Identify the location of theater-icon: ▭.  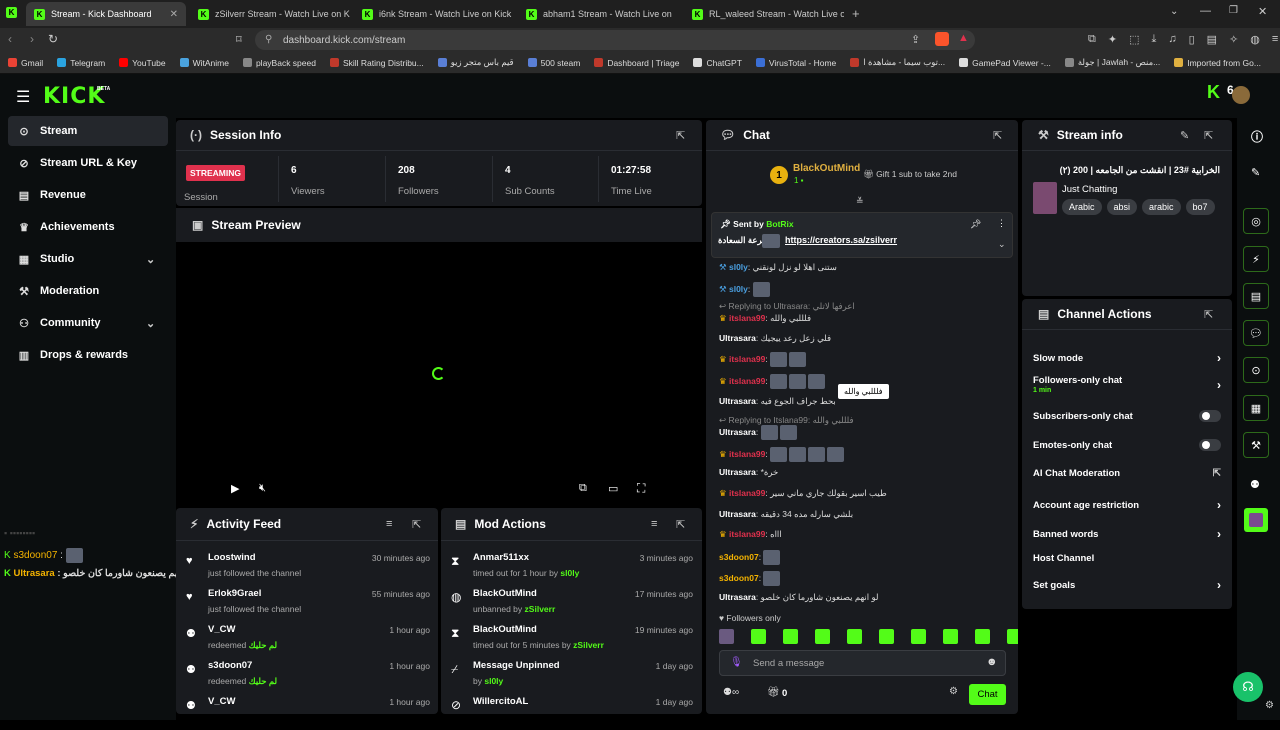
(613, 488).